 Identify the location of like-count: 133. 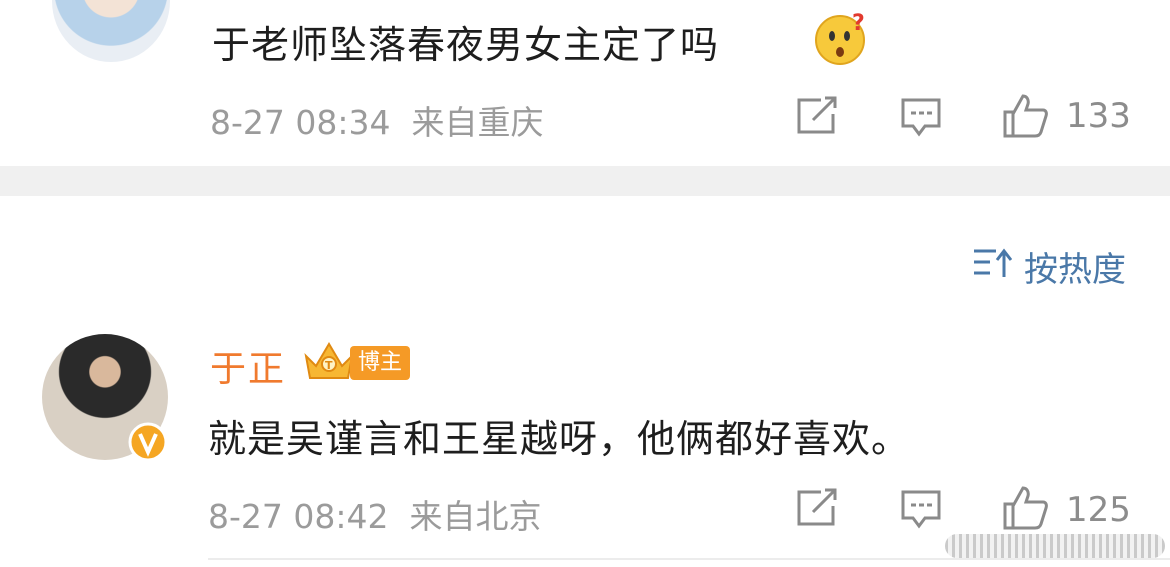
(1098, 116).